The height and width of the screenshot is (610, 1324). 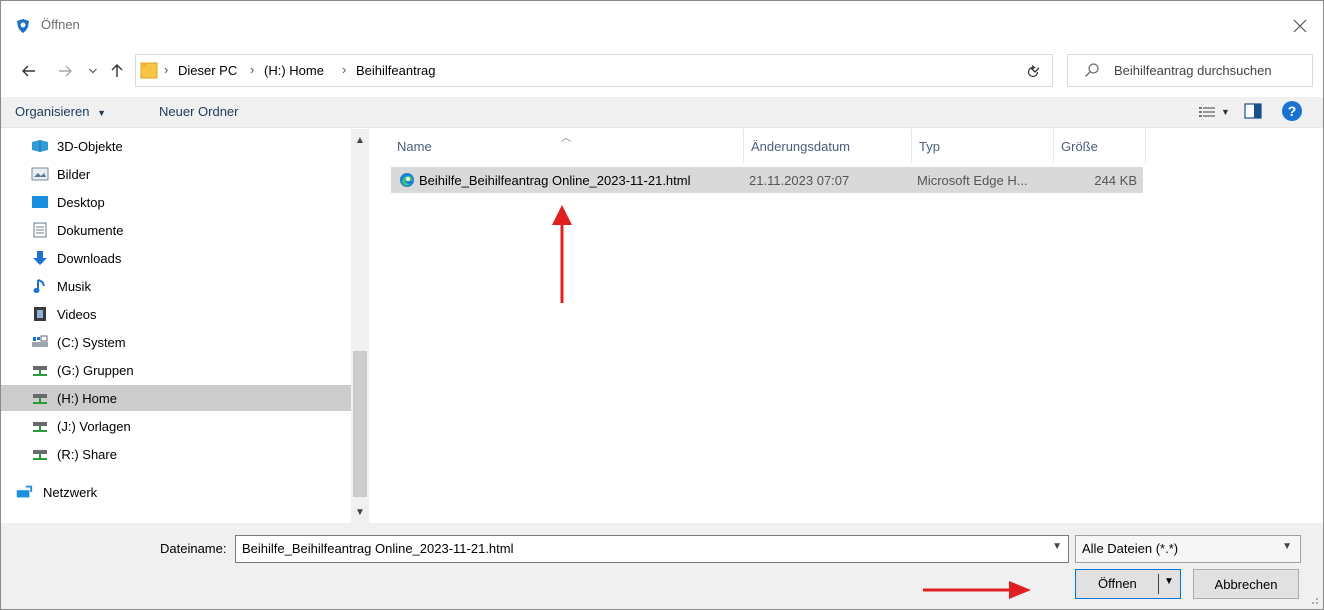 I want to click on help-button: ?, so click(x=1292, y=111).